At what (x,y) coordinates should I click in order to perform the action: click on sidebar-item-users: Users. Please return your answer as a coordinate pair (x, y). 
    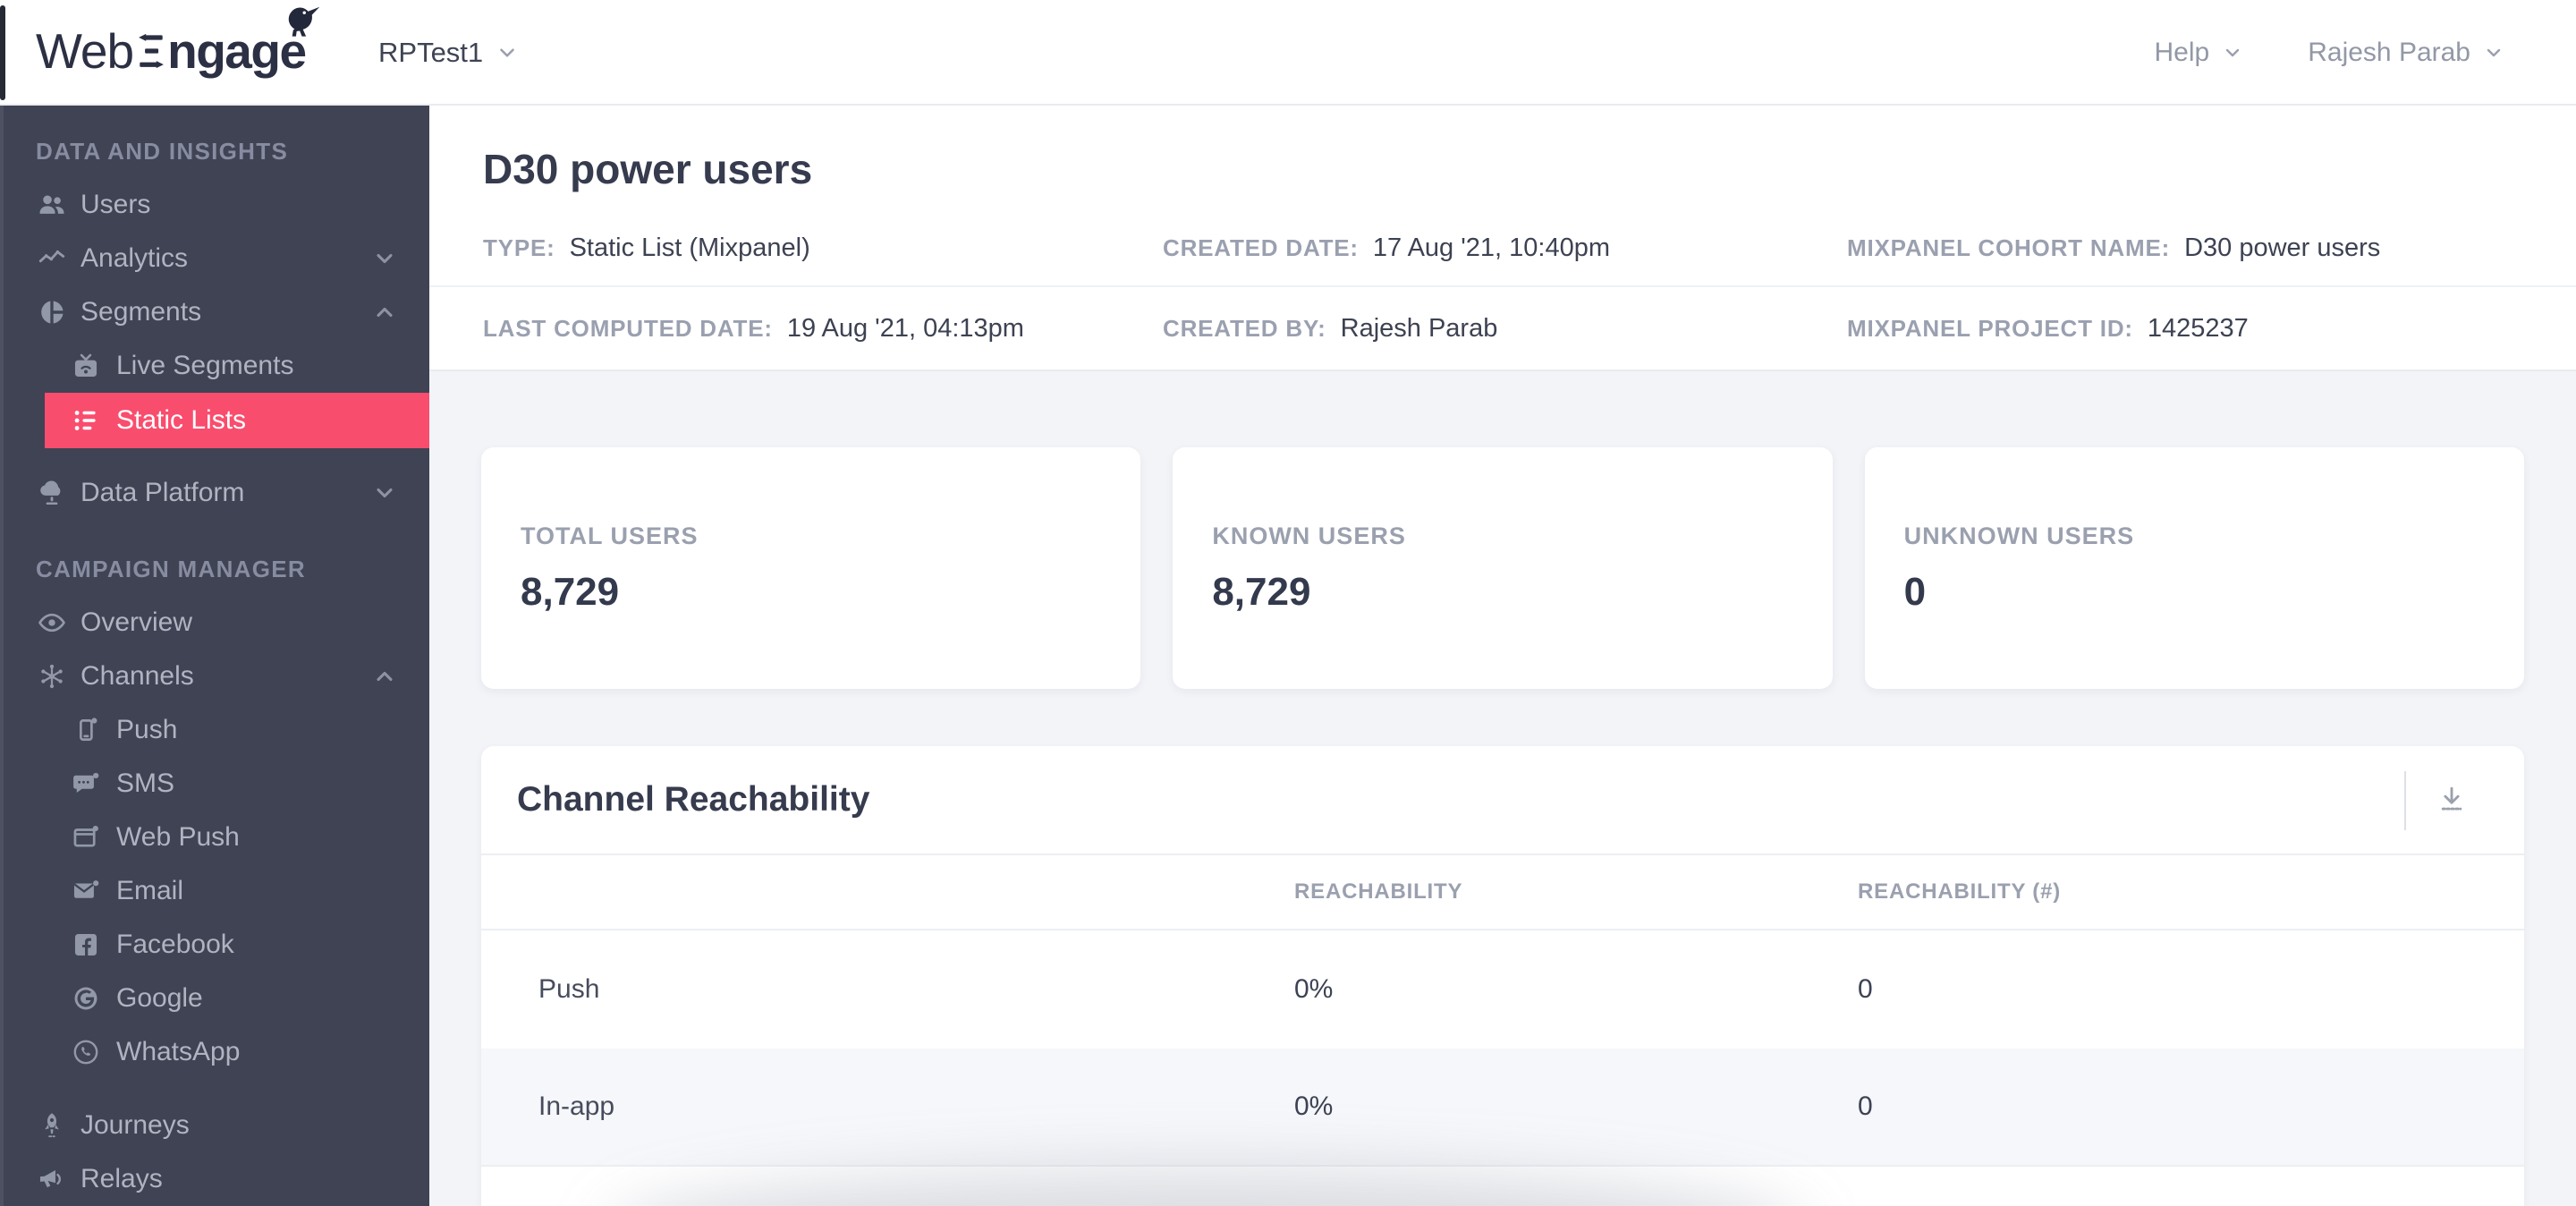
    Looking at the image, I should click on (214, 205).